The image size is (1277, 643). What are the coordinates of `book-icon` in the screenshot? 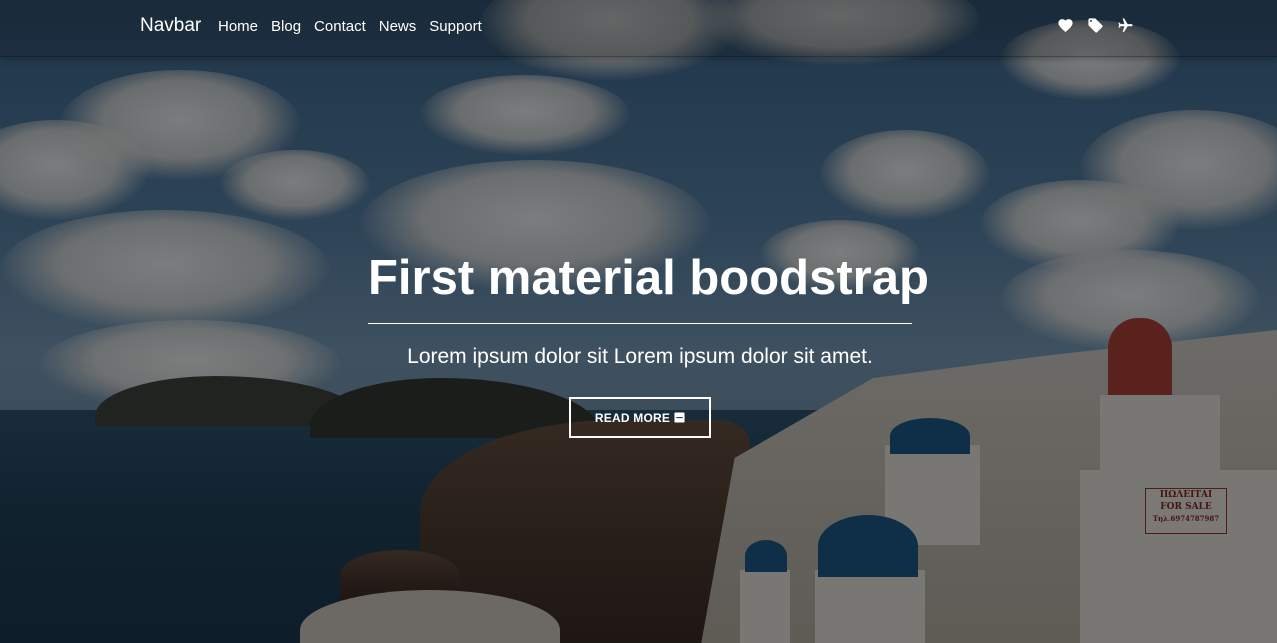 It's located at (679, 417).